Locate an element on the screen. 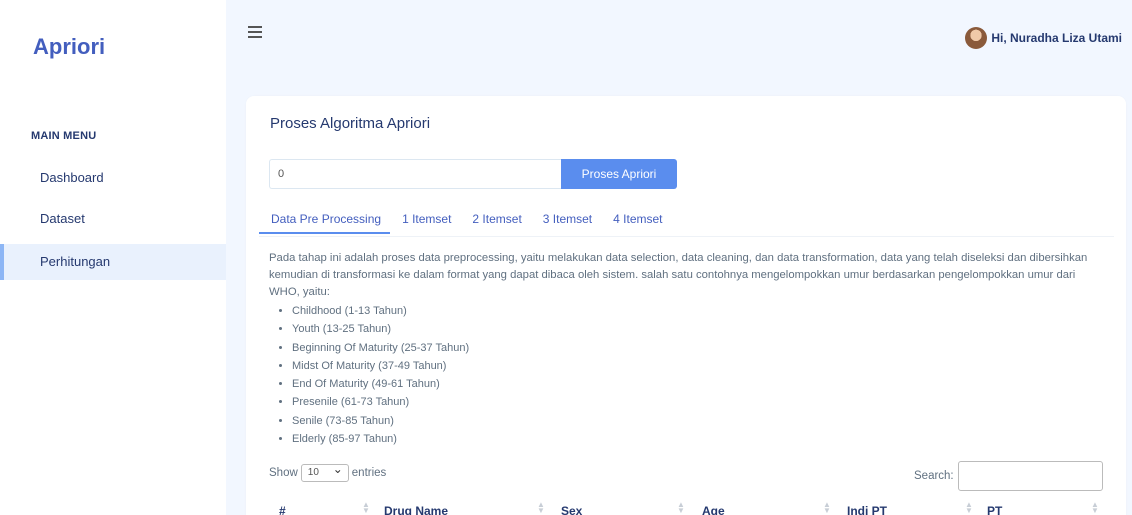 The width and height of the screenshot is (1132, 515). list-item: Childhood (1-13 Tahun) is located at coordinates (380, 311).